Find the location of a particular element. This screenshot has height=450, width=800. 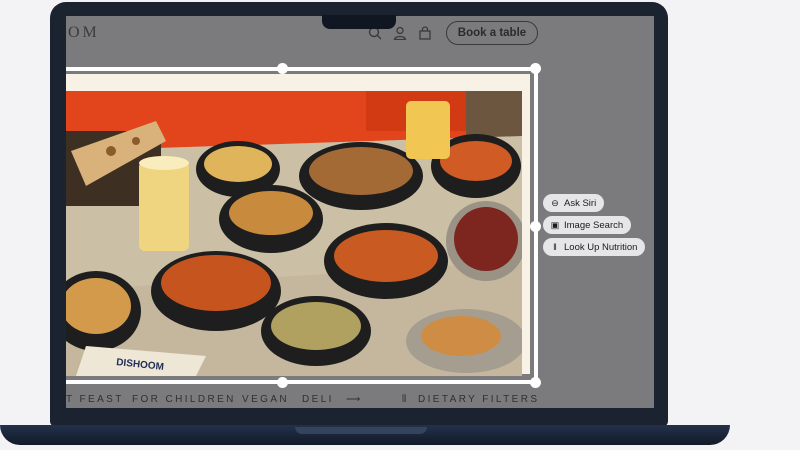

utensils-icon: ǁ is located at coordinates (555, 247).